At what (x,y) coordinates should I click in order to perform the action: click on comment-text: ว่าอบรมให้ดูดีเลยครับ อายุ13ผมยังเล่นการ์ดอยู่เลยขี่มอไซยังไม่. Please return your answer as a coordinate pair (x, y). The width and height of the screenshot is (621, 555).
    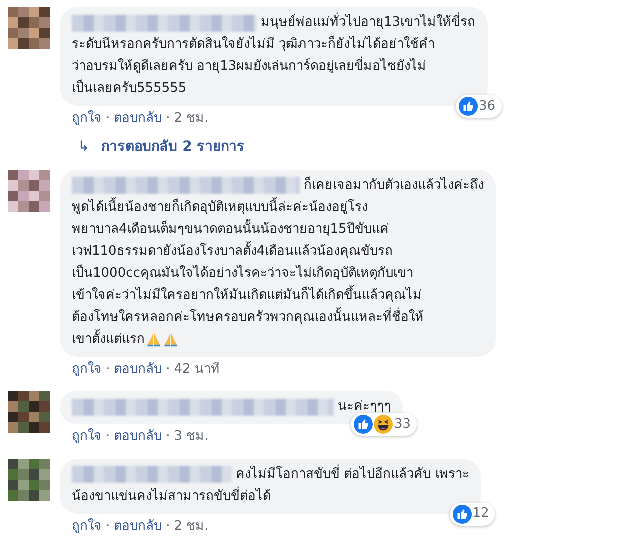
    Looking at the image, I should click on (249, 67).